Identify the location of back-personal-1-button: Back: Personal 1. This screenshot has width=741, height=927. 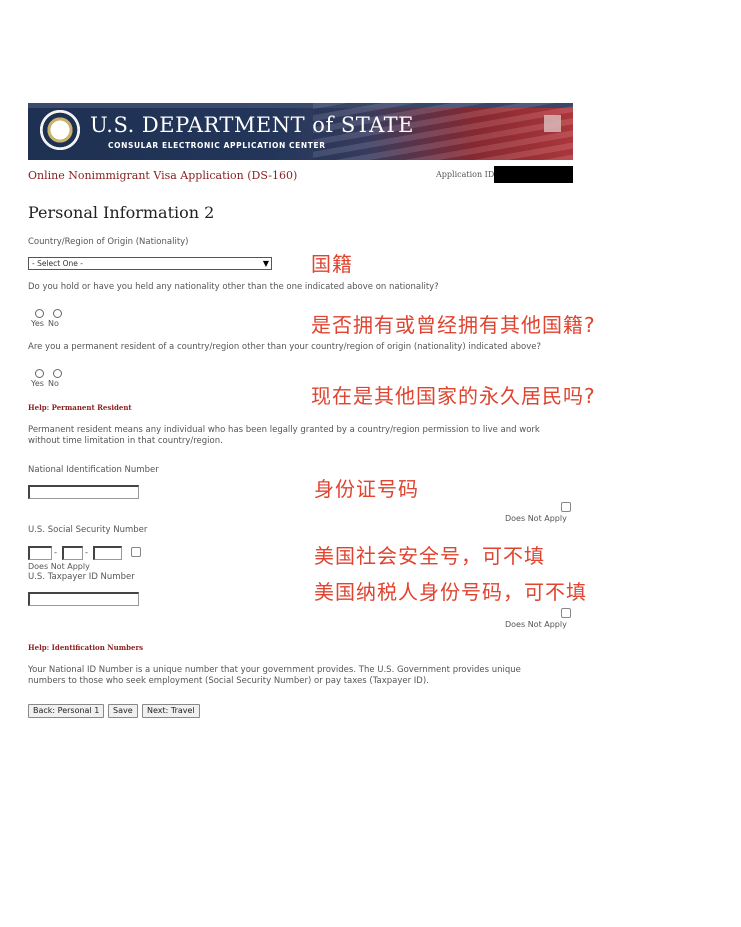
(66, 711).